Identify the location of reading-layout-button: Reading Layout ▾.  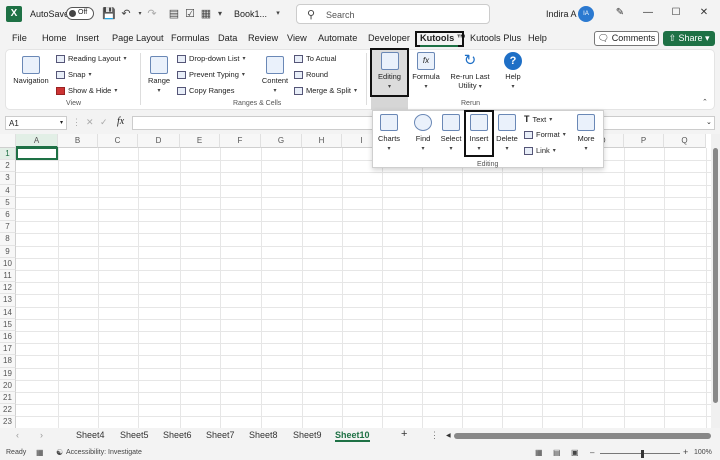
(91, 58).